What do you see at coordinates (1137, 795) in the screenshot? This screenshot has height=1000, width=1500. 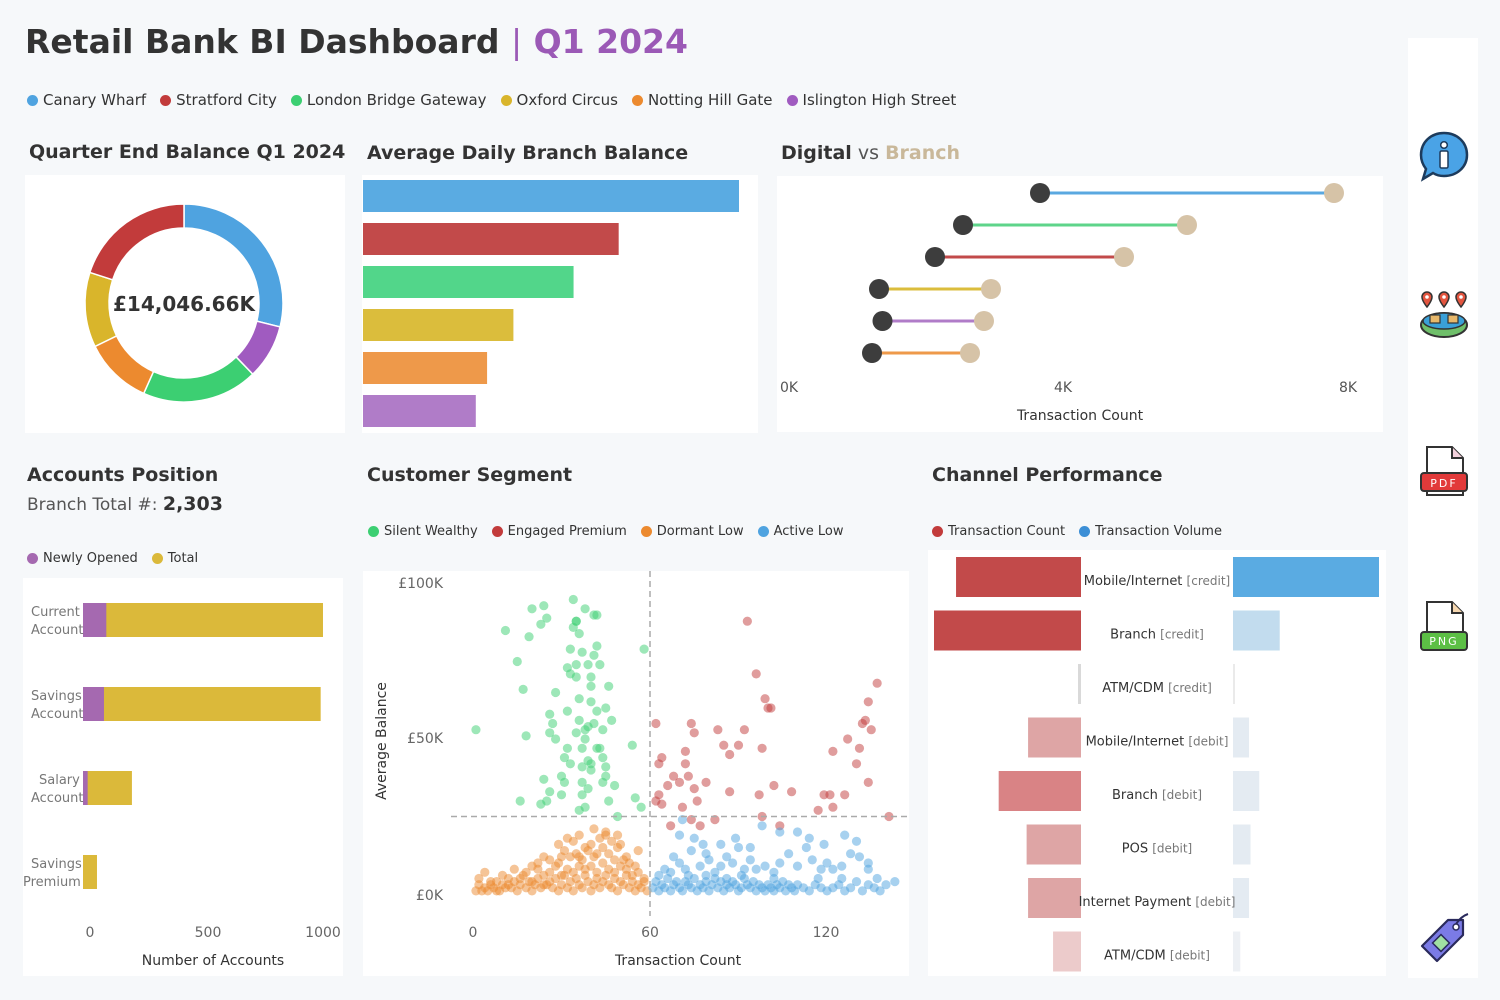 I see `channel-row-name: Branch` at bounding box center [1137, 795].